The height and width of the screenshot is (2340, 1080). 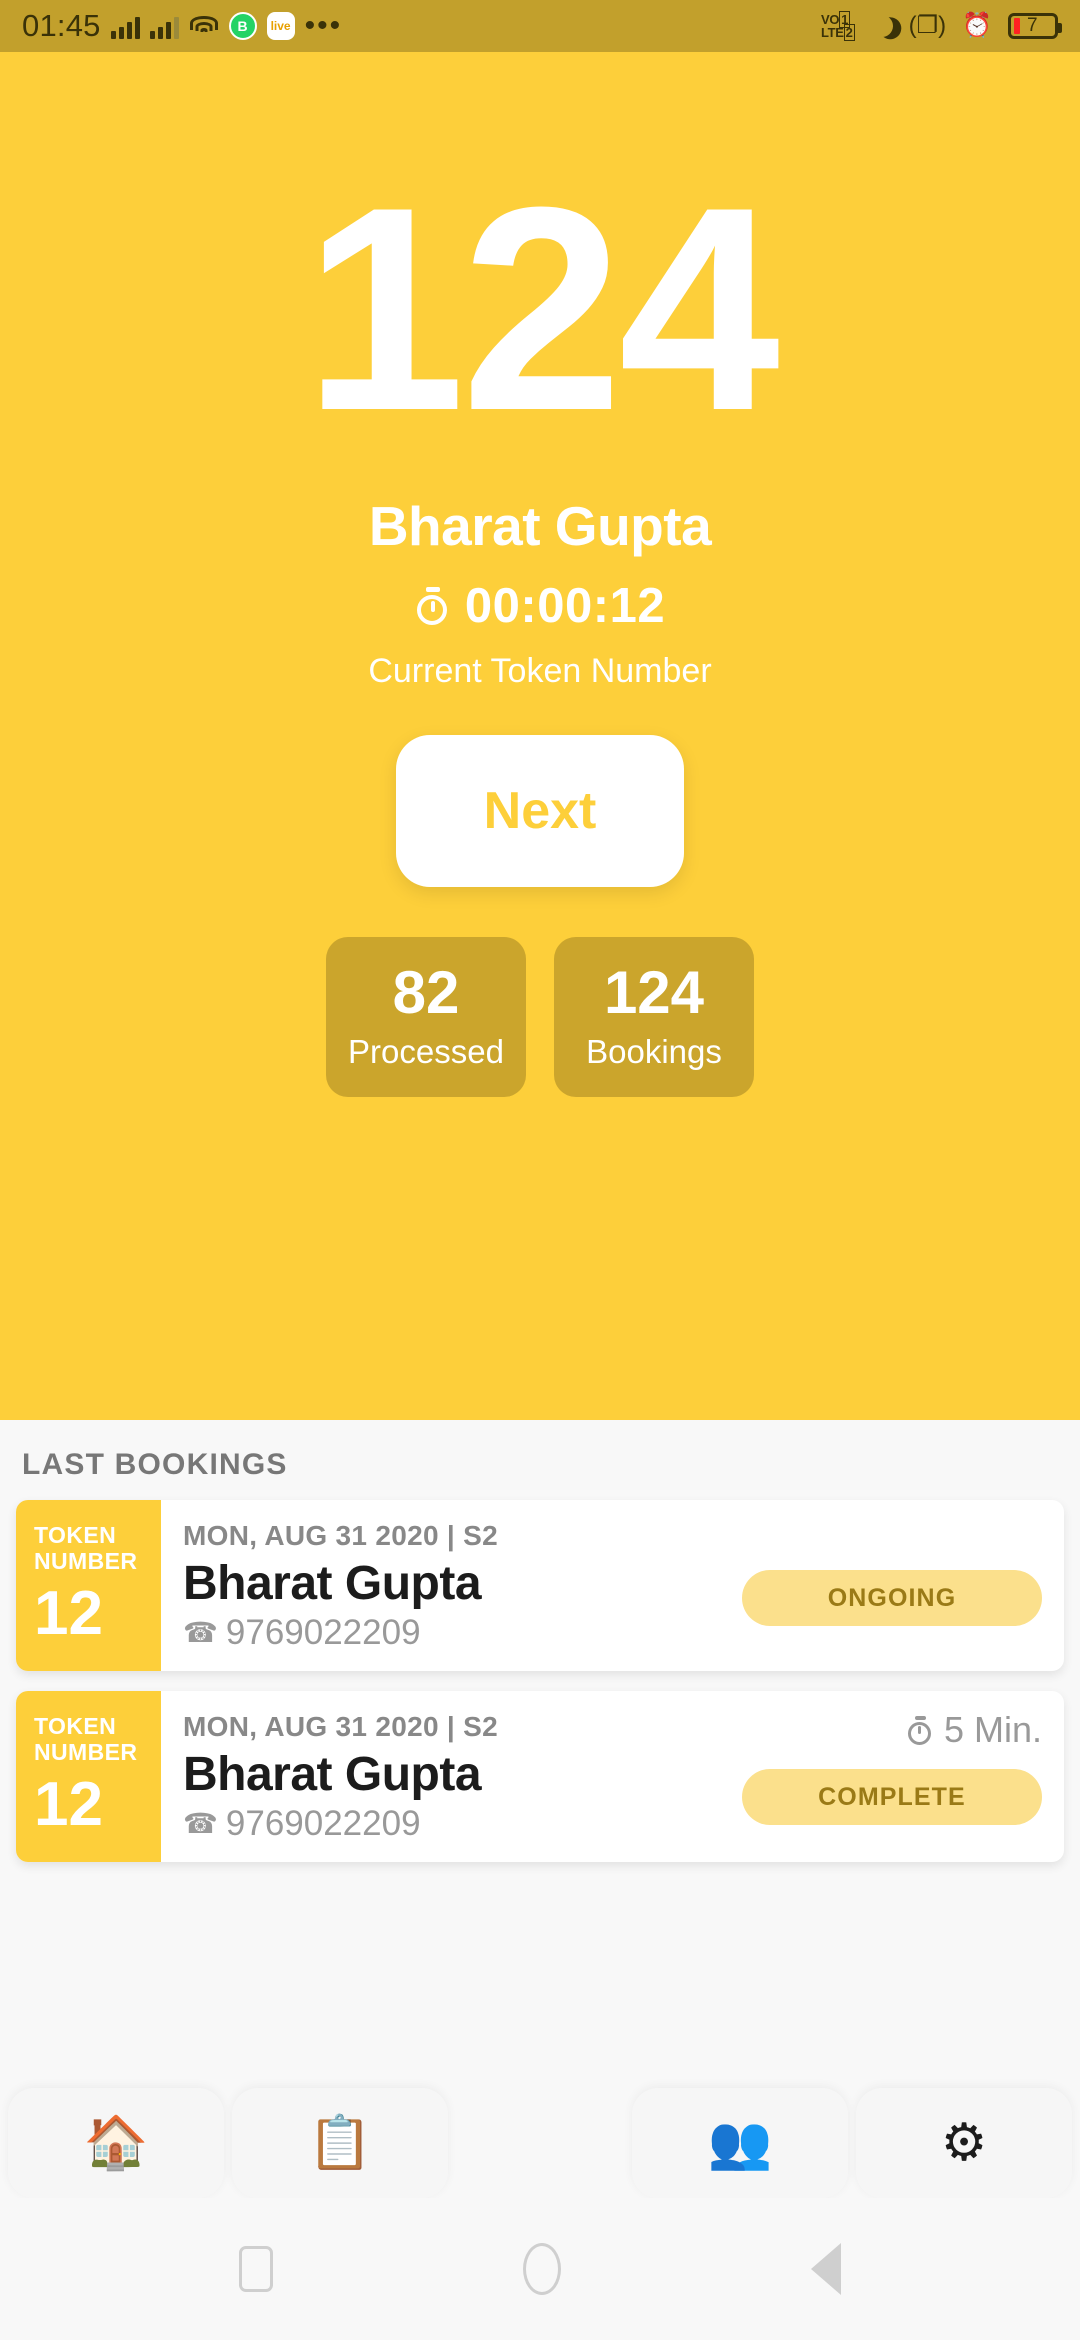 I want to click on next-button-label: Next, so click(x=540, y=811).